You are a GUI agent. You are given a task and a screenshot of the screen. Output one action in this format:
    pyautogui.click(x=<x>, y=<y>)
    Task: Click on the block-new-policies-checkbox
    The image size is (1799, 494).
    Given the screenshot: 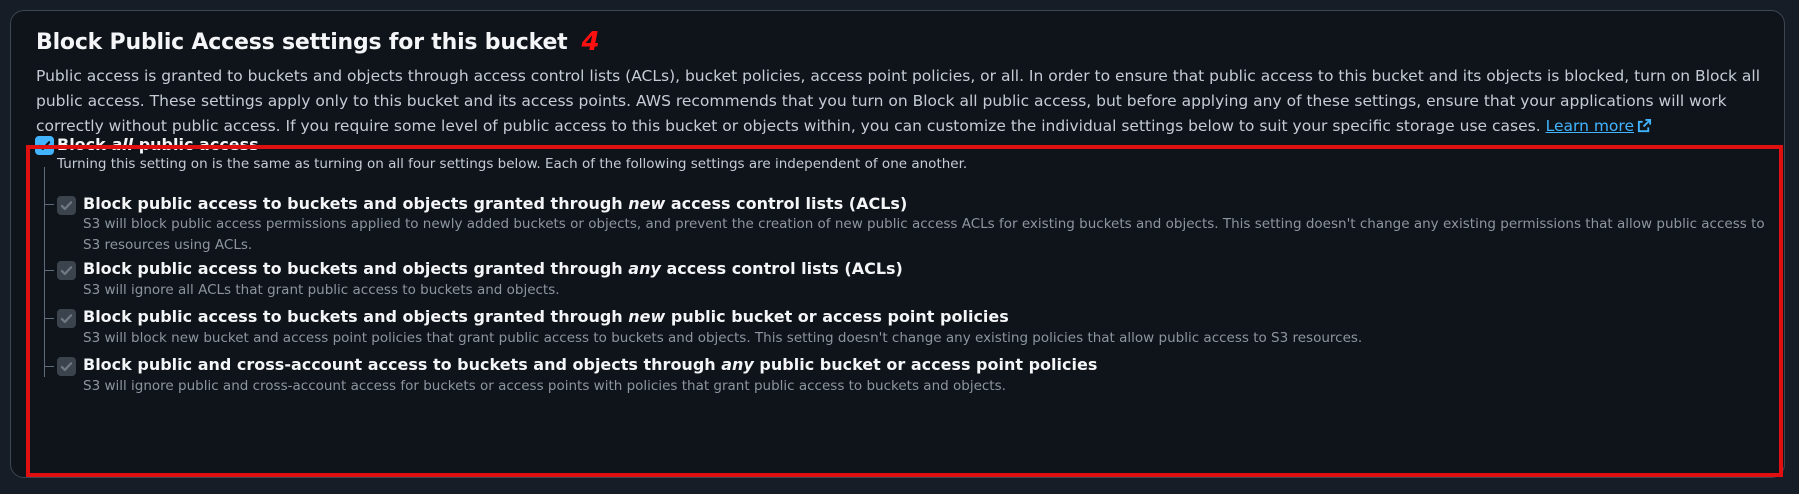 What is the action you would take?
    pyautogui.click(x=66, y=318)
    